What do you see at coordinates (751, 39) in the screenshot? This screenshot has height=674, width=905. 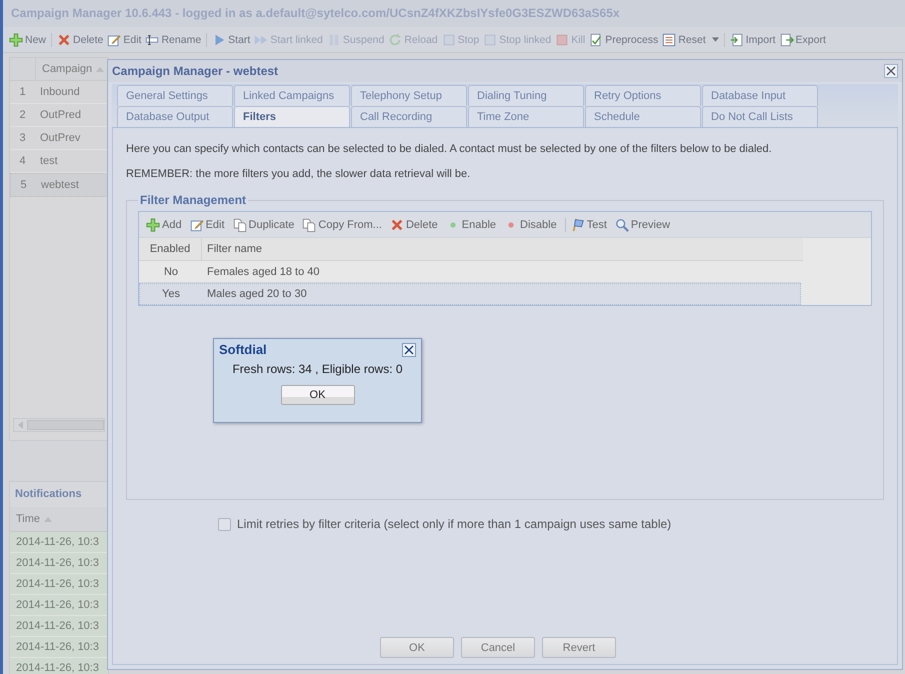 I see `toolbar-button: Import` at bounding box center [751, 39].